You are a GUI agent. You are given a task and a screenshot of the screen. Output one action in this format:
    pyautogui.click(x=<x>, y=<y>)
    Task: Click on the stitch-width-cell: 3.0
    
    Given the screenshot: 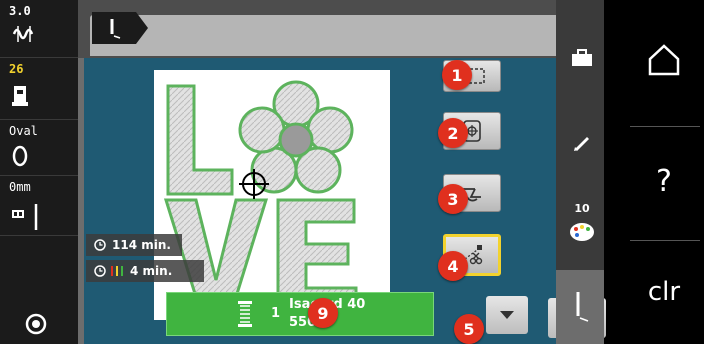 What is the action you would take?
    pyautogui.click(x=39, y=29)
    